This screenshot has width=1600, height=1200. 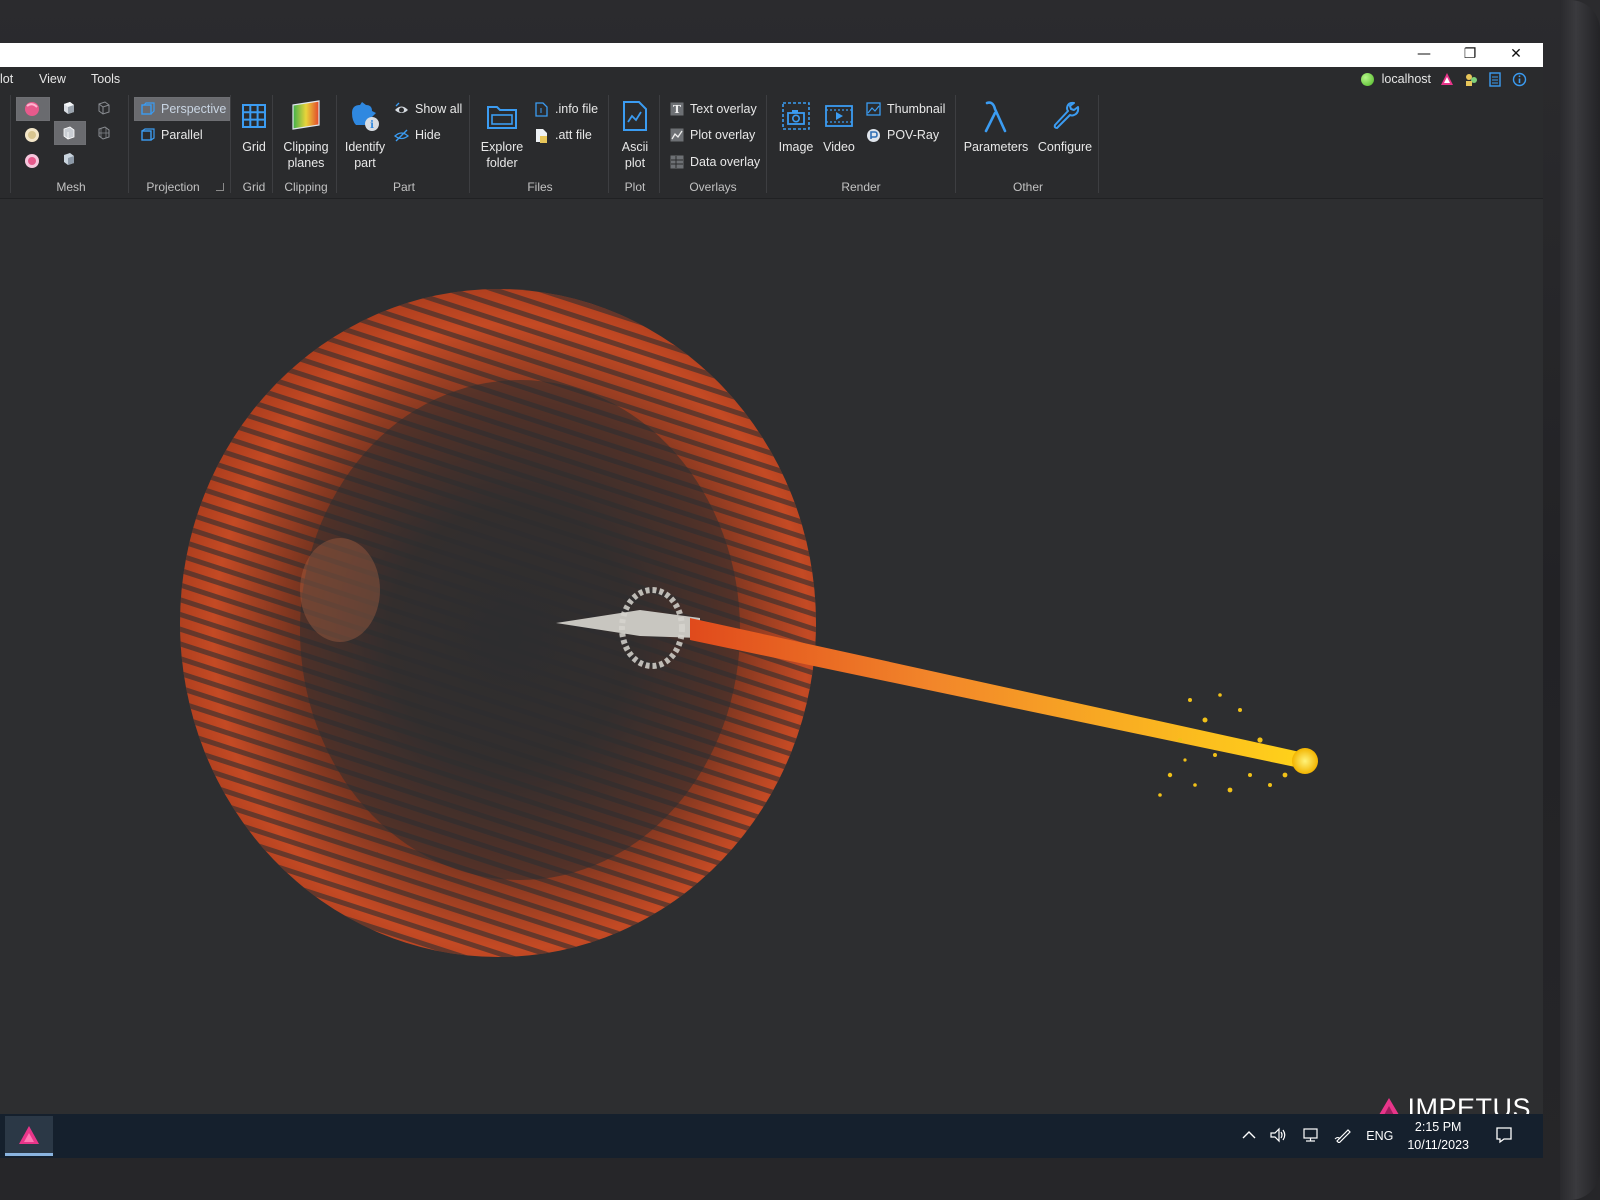 I want to click on info-file-button: .info file, so click(x=566, y=109).